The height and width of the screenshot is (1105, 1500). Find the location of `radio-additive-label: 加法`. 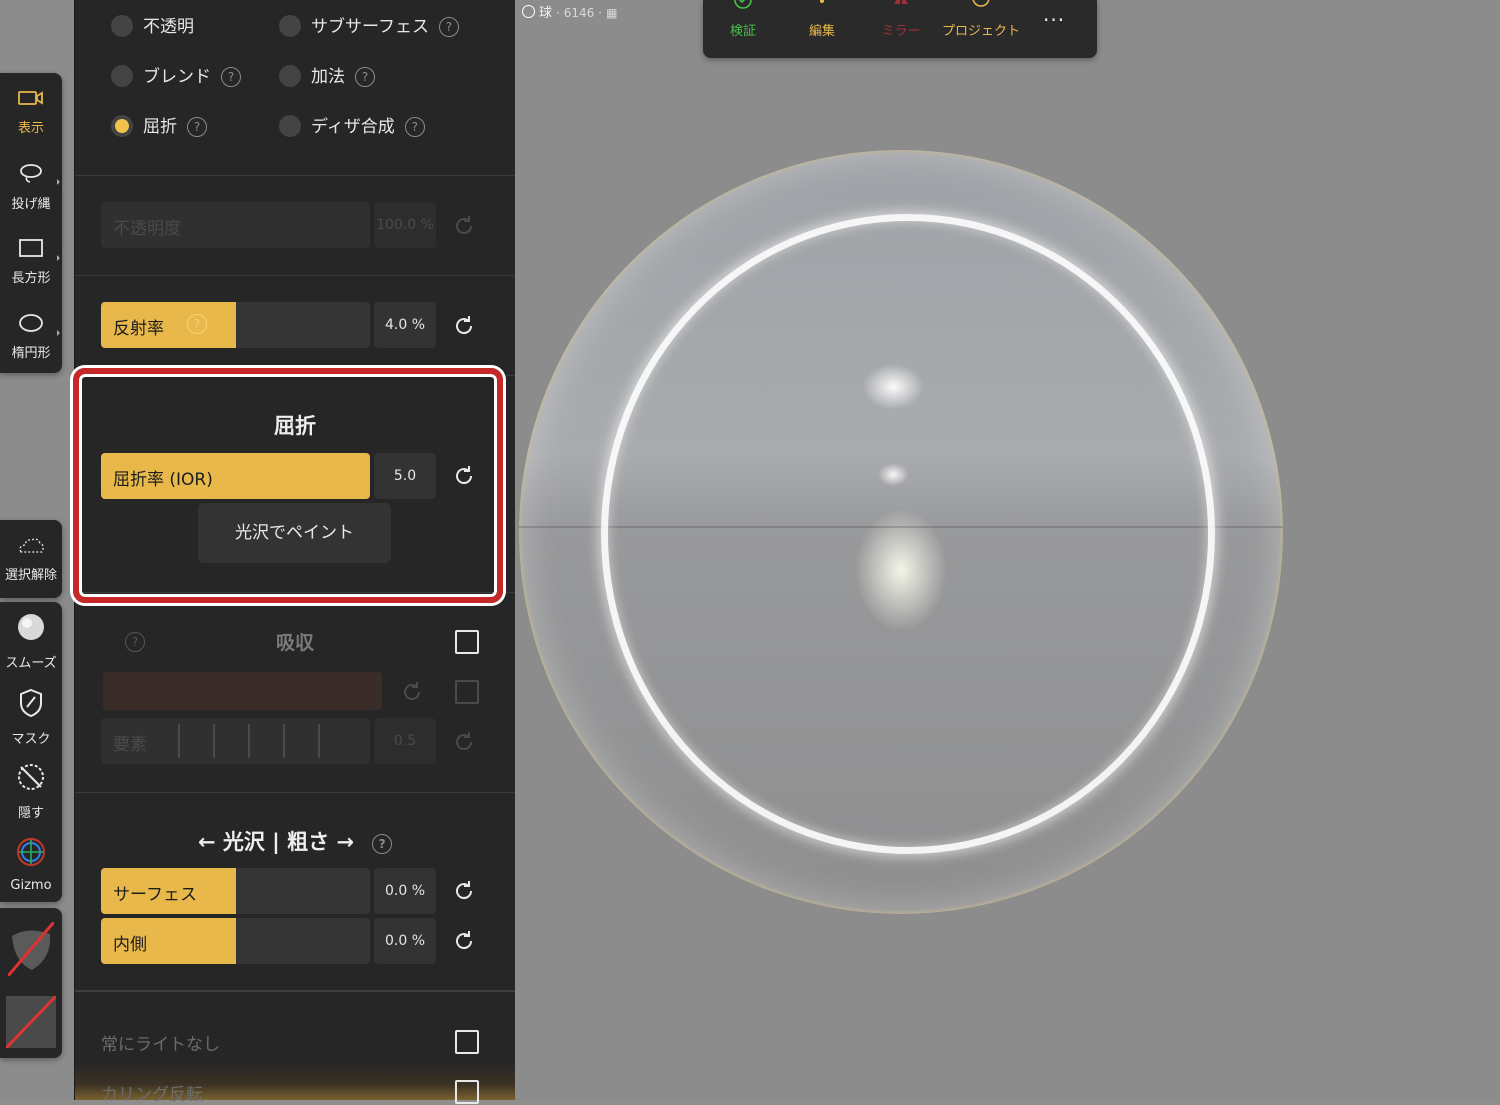

radio-additive-label: 加法 is located at coordinates (328, 77).